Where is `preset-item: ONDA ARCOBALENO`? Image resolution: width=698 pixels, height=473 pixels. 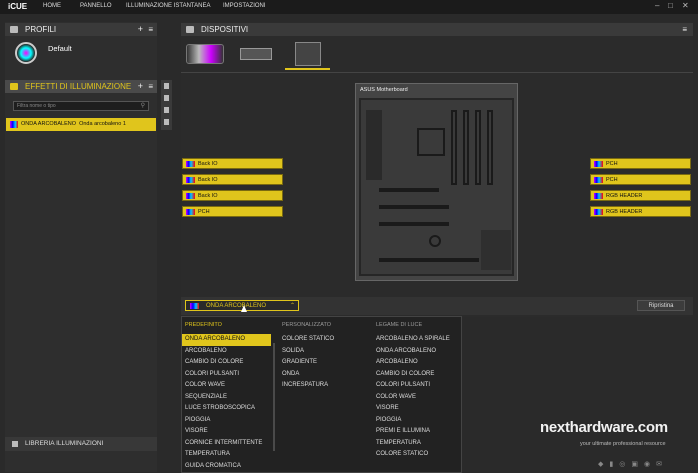 preset-item: ONDA ARCOBALENO is located at coordinates (226, 340).